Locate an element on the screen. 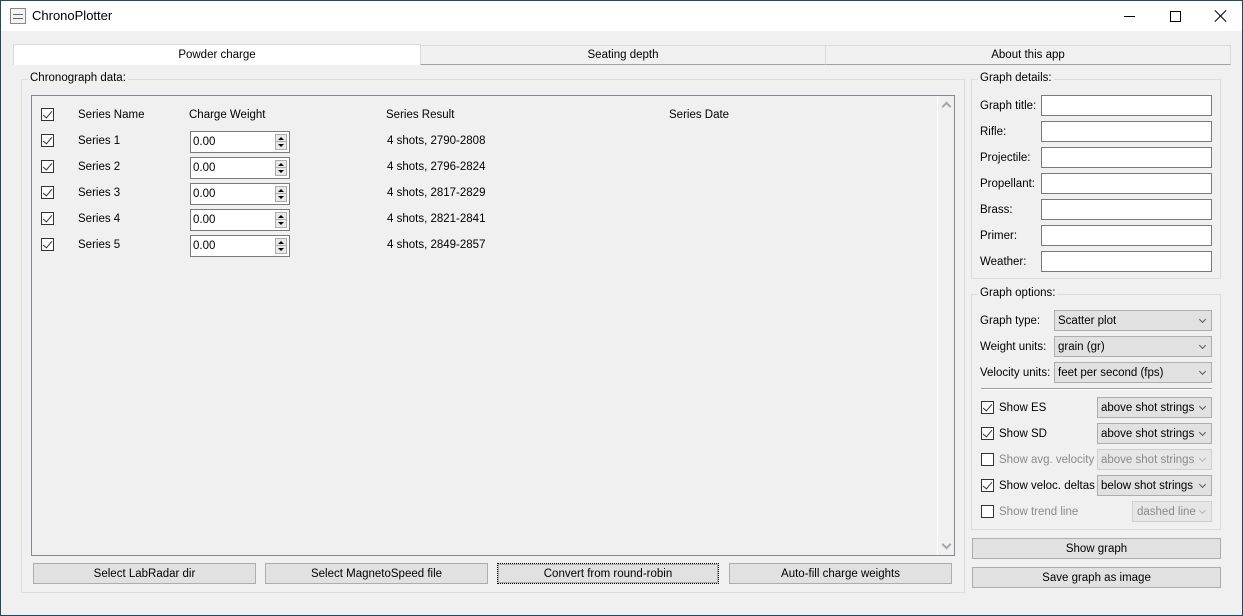 The width and height of the screenshot is (1243, 616). save-graph-button: Save graph as image is located at coordinates (1096, 577).